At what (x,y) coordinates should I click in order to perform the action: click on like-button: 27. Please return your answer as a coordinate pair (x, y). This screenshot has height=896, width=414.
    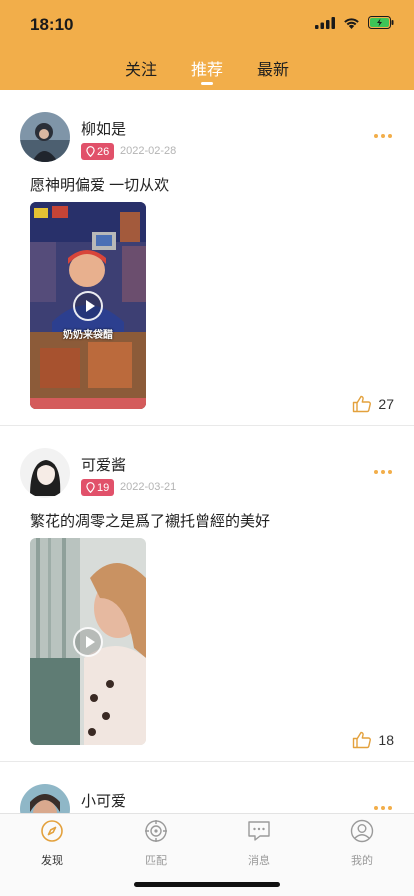
    Looking at the image, I should click on (373, 404).